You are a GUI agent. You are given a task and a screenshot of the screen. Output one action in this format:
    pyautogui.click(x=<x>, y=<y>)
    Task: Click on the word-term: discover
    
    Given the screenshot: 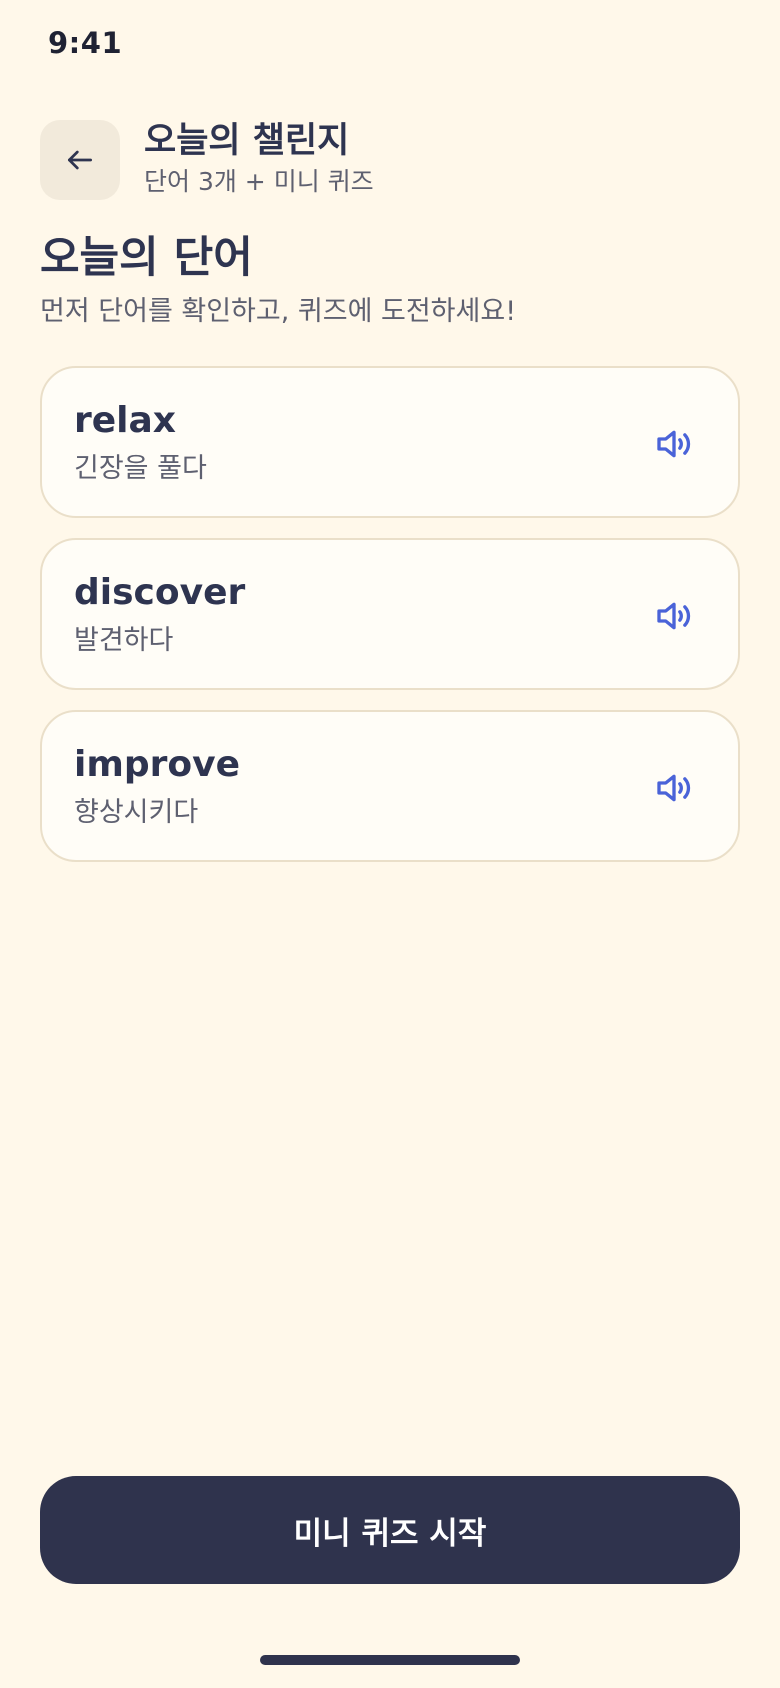 What is the action you would take?
    pyautogui.click(x=160, y=592)
    